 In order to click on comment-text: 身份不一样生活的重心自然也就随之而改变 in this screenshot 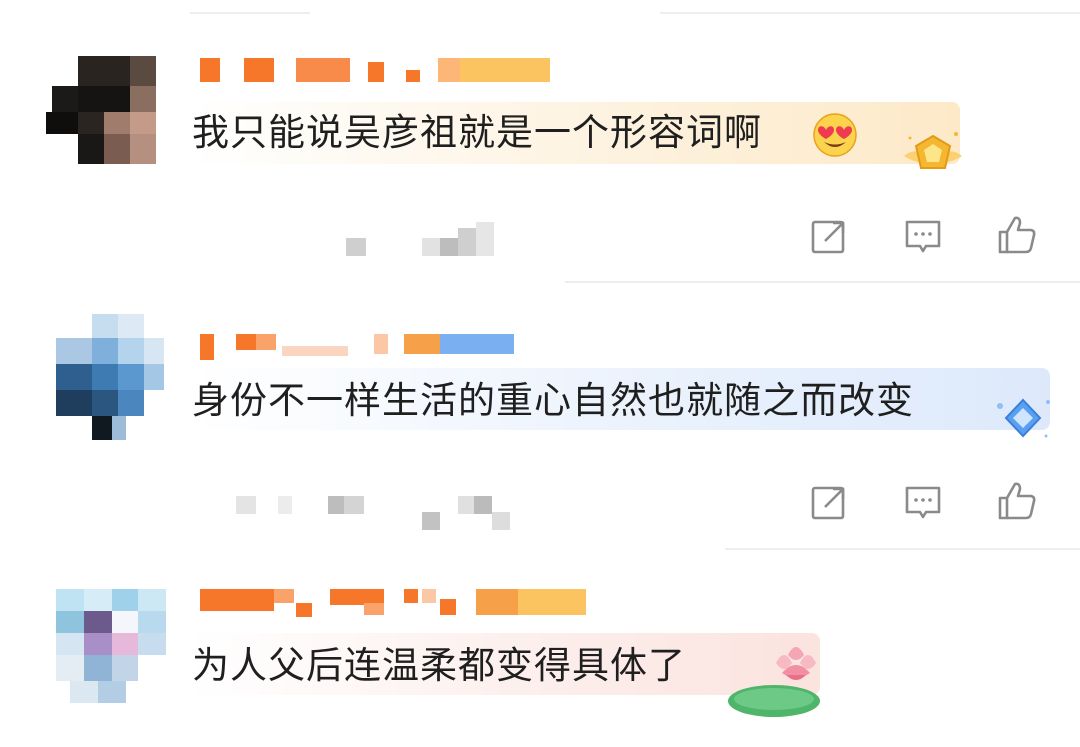, I will do `click(553, 400)`.